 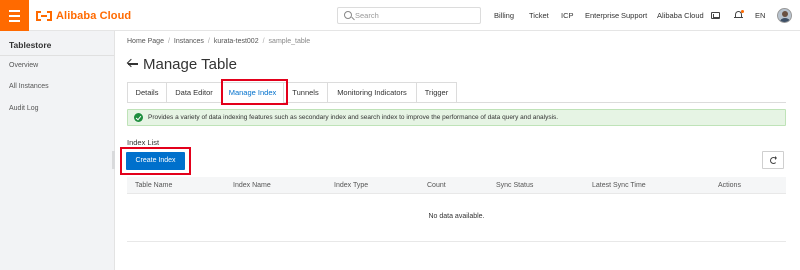 What do you see at coordinates (94, 15) in the screenshot?
I see `logo-text: Alibaba Cloud` at bounding box center [94, 15].